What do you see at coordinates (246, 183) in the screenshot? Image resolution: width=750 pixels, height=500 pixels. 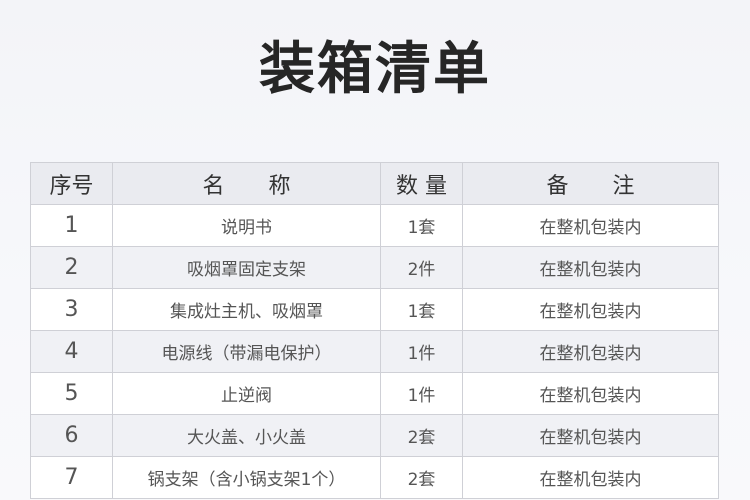 I see `header-name: 名 称` at bounding box center [246, 183].